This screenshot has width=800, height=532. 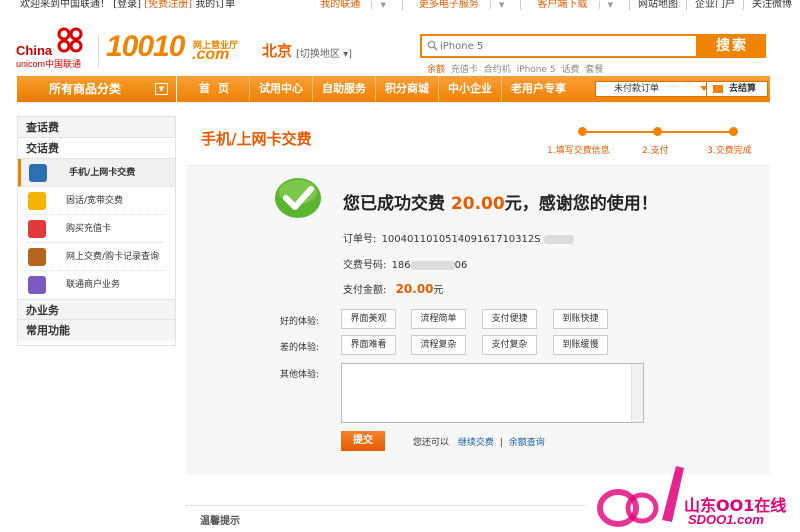 I want to click on warm-tips-section: 温馨提示, so click(x=386, y=516).